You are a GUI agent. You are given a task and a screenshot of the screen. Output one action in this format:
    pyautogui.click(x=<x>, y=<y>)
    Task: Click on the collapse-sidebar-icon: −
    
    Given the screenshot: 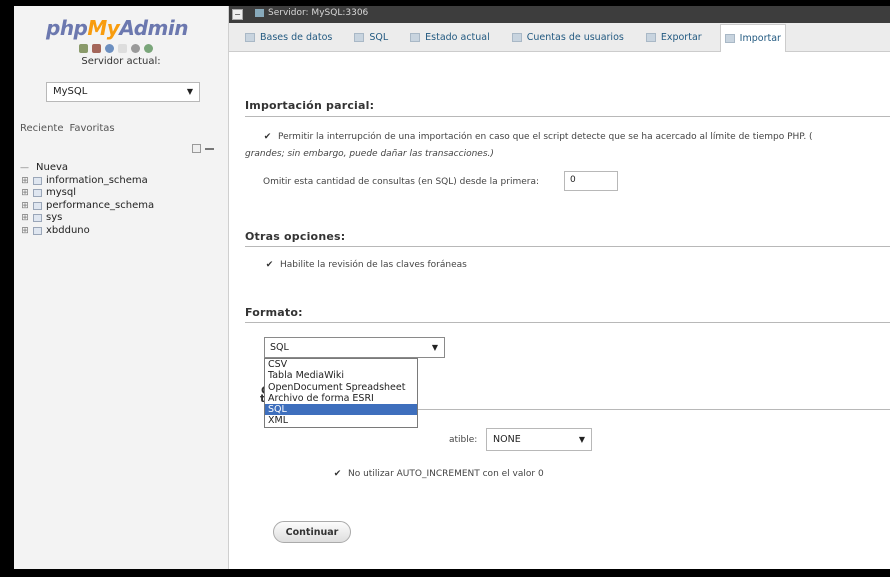 What is the action you would take?
    pyautogui.click(x=237, y=14)
    